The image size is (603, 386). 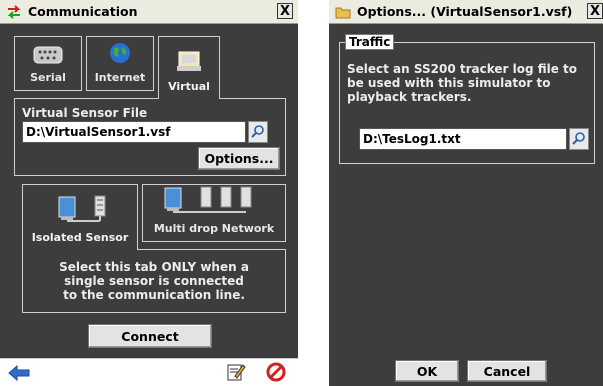 What do you see at coordinates (19, 375) in the screenshot?
I see `back-arrow-icon` at bounding box center [19, 375].